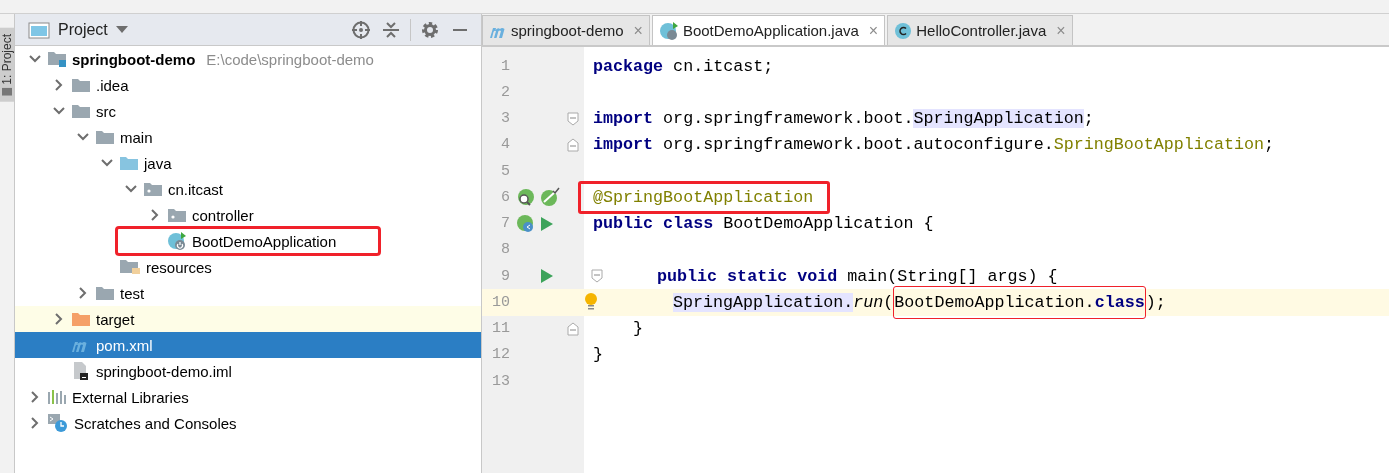 Image resolution: width=1389 pixels, height=473 pixels. I want to click on line-number: 4, so click(505, 145).